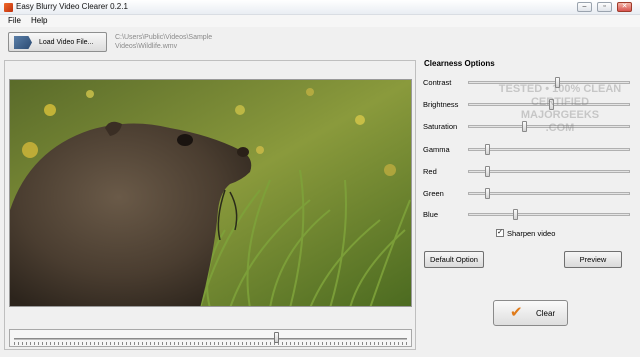 The image size is (640, 357). What do you see at coordinates (433, 193) in the screenshot?
I see `slider-label: Green` at bounding box center [433, 193].